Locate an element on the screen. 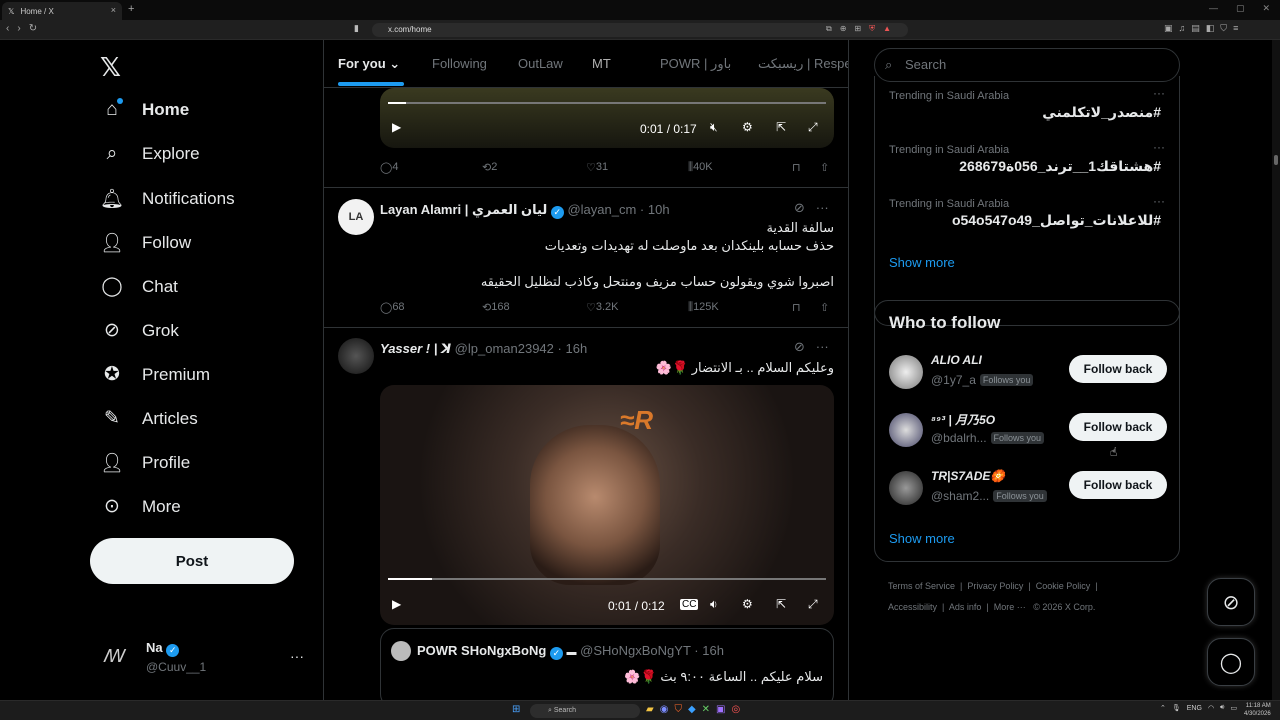  tab-outlaw: OutLaw is located at coordinates (540, 63).